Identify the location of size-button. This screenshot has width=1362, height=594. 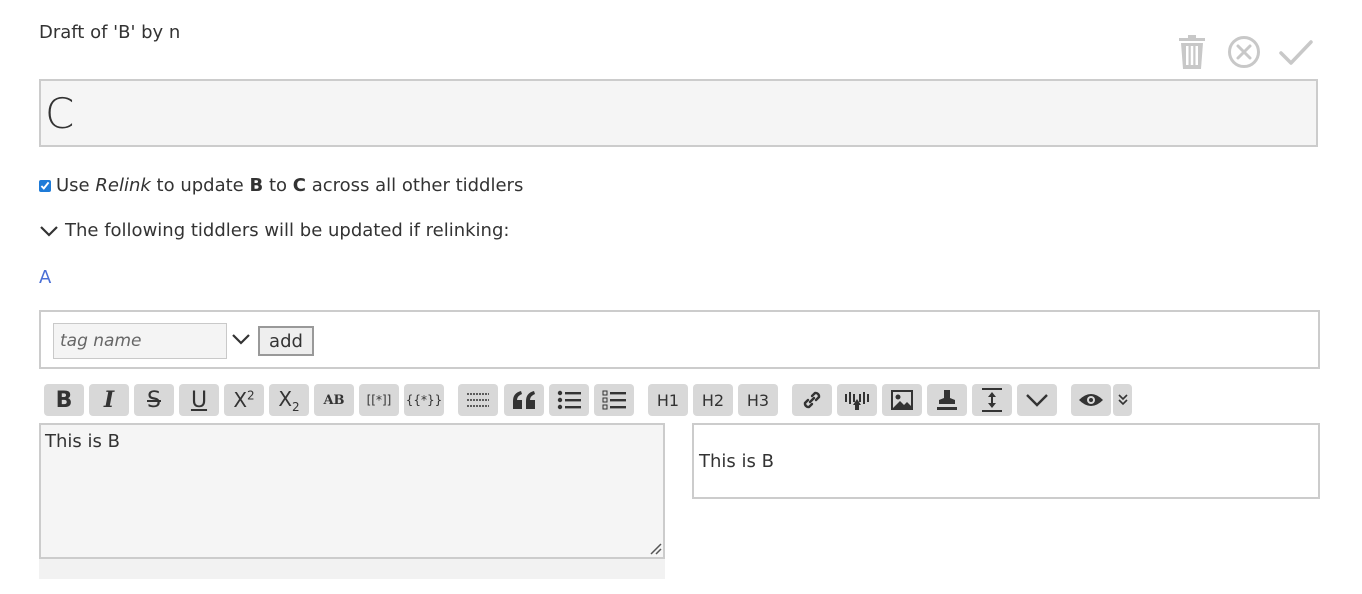
(992, 400).